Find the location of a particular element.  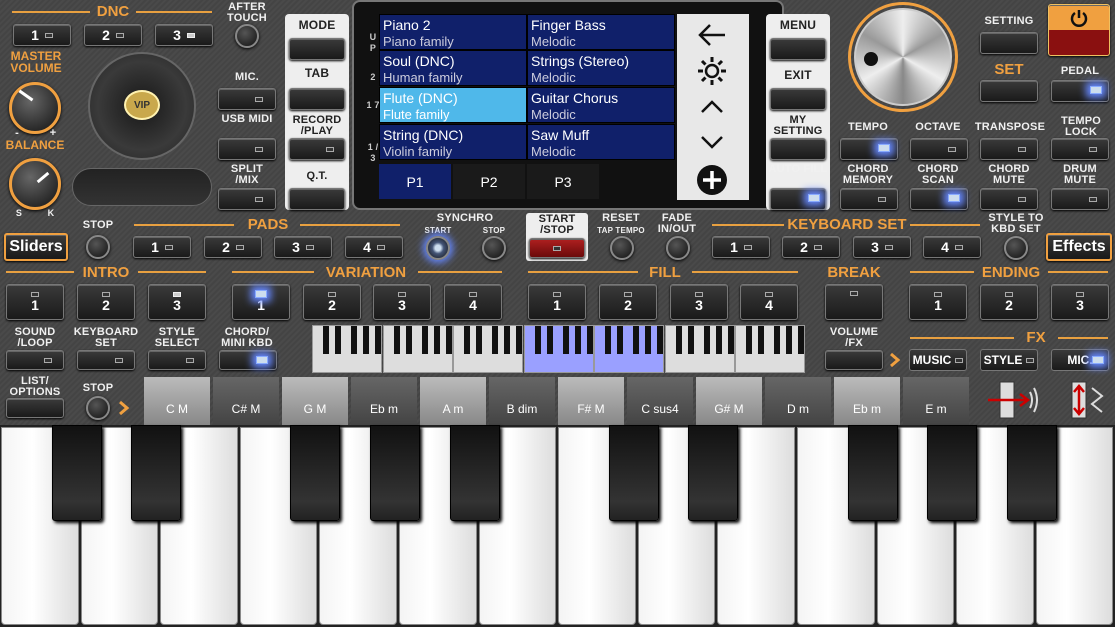

tab-p2: P2 is located at coordinates (489, 181).